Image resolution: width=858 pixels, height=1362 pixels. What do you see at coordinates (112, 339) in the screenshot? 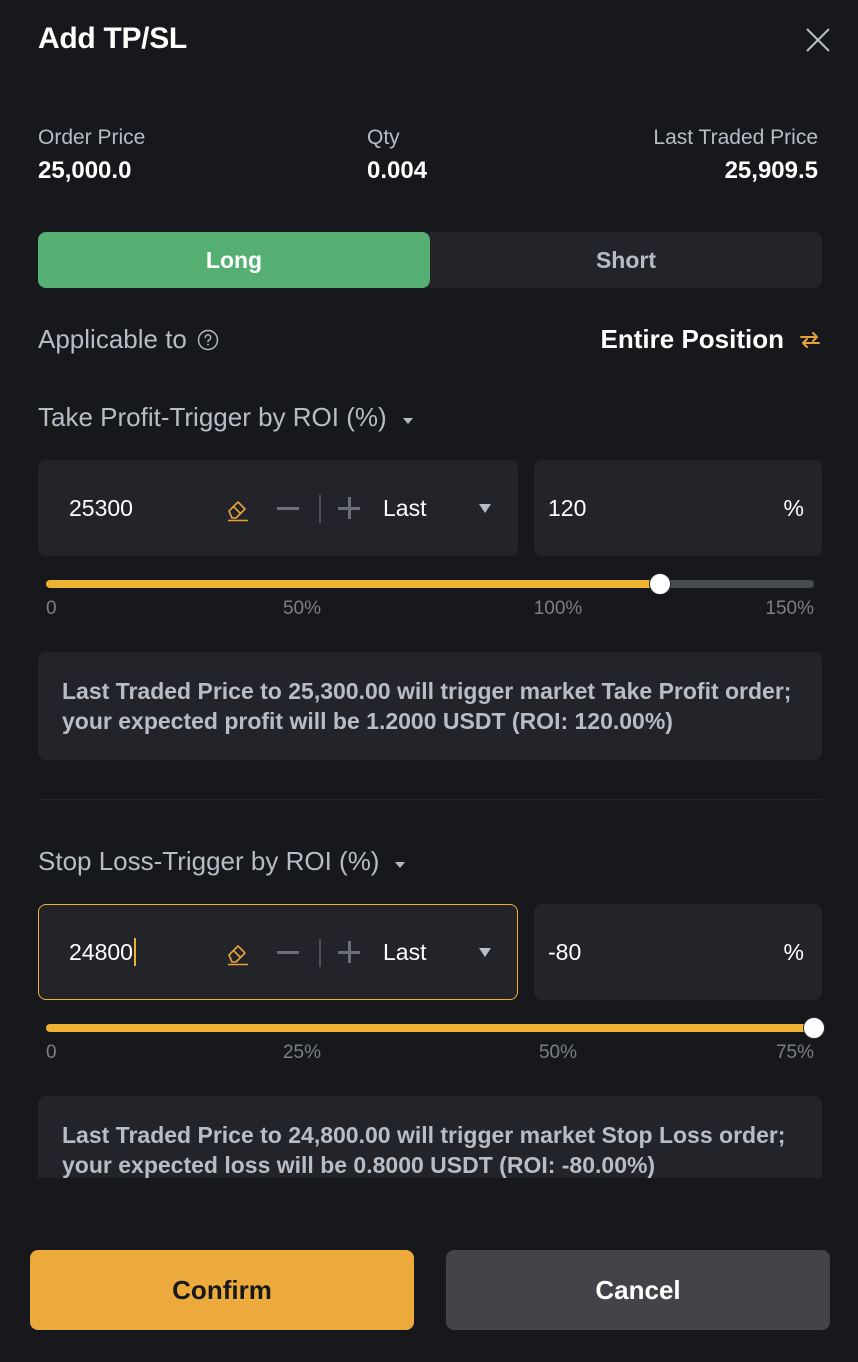
I see `applicable-label: Applicable to` at bounding box center [112, 339].